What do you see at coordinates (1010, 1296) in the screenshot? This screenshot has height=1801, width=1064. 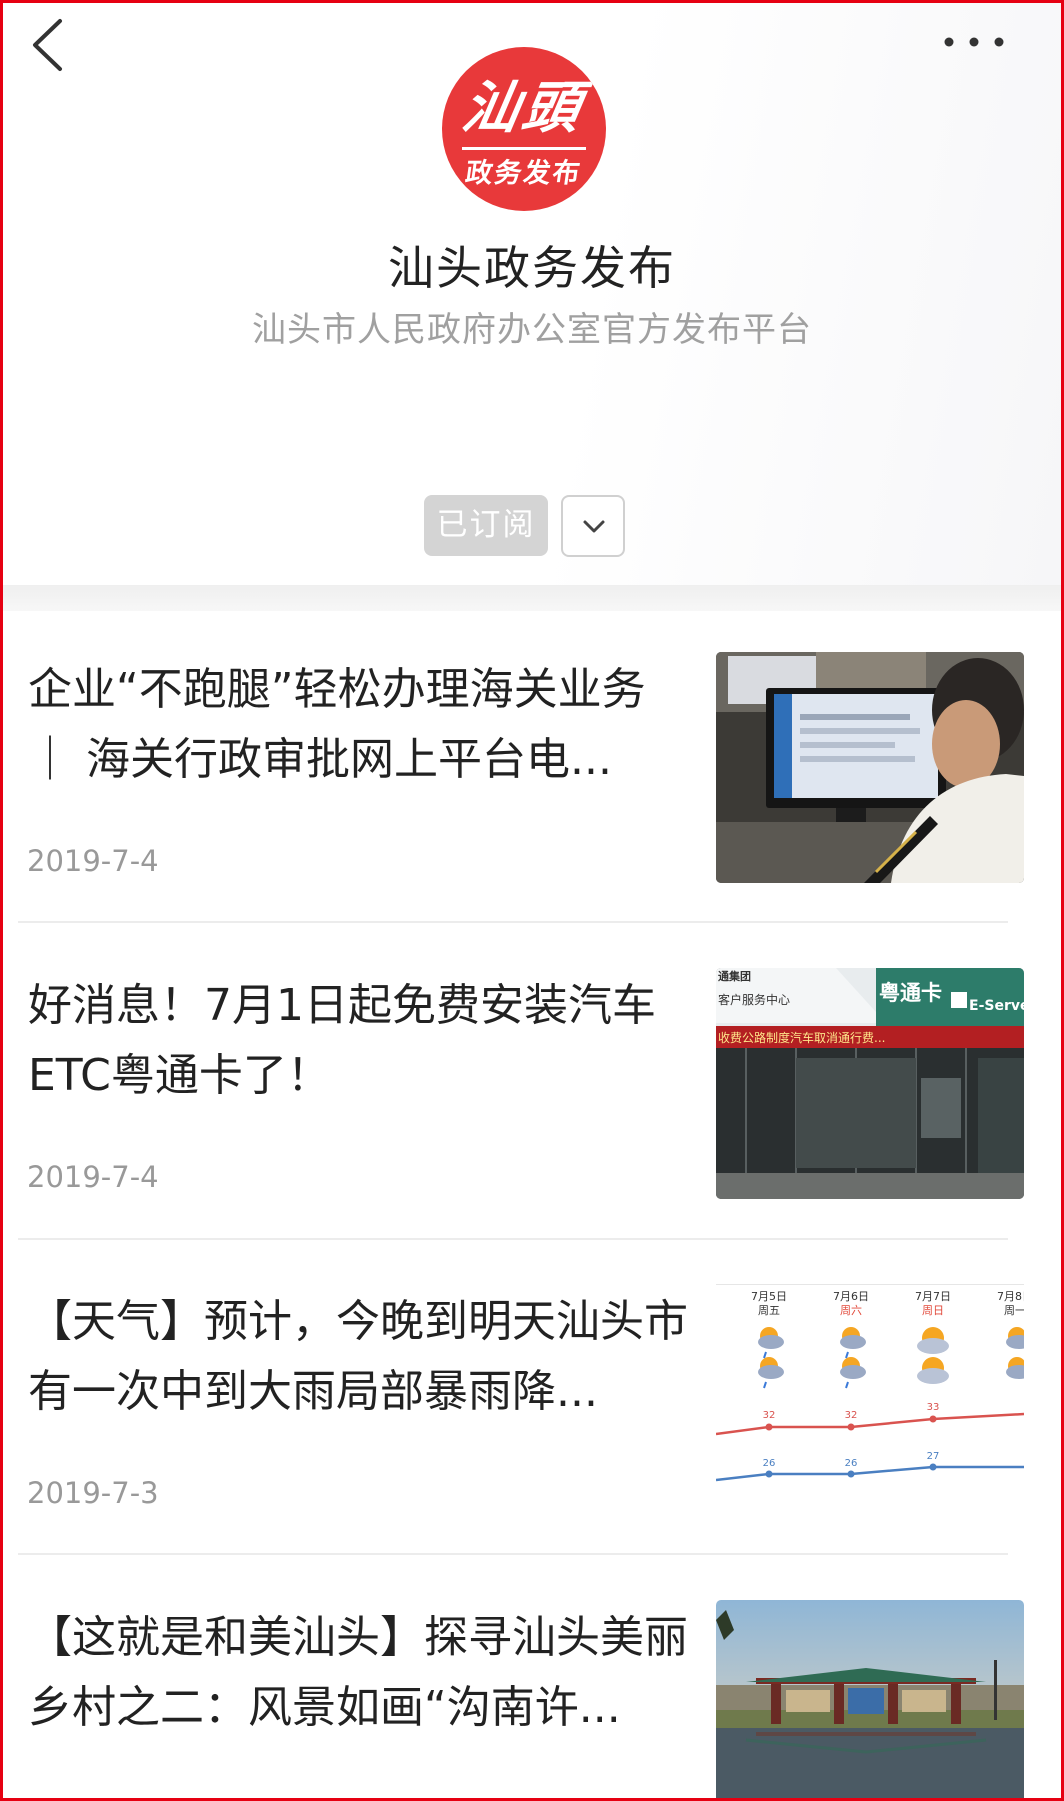 I see `weather-day-date: 7月8日` at bounding box center [1010, 1296].